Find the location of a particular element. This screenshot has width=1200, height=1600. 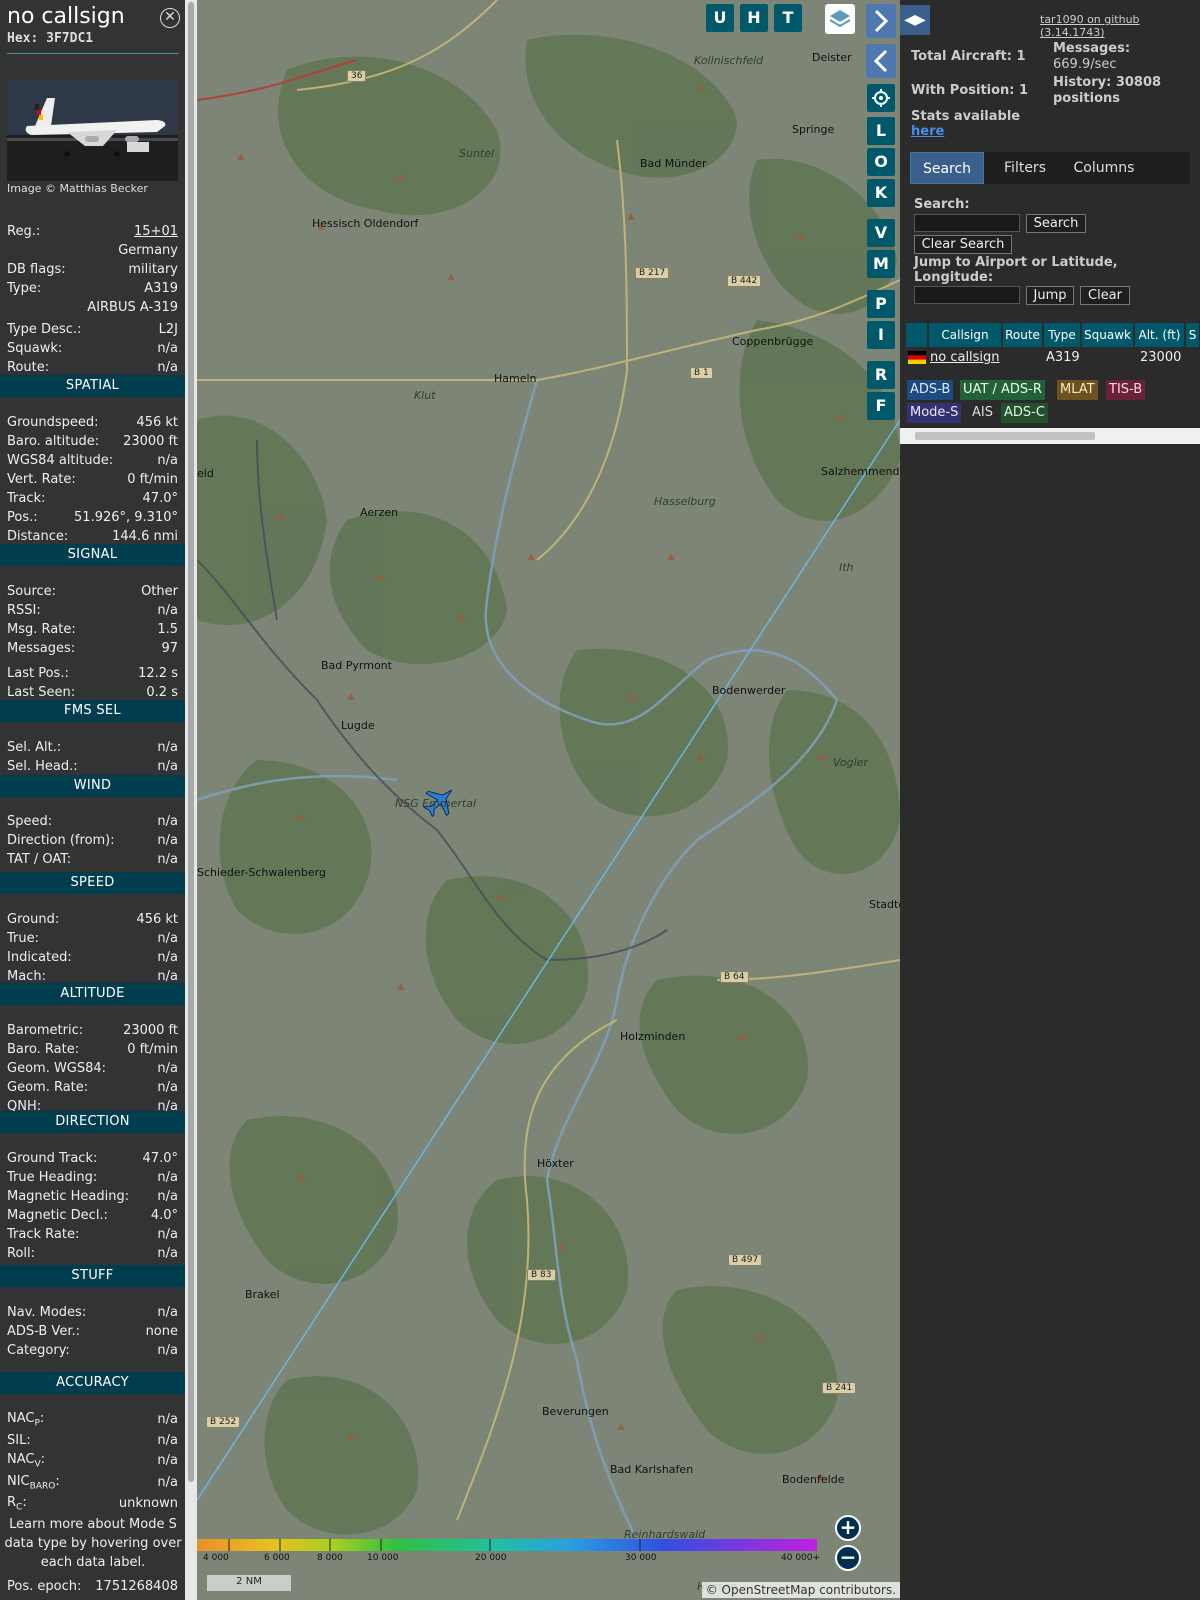

info-label: TAT / OAT: is located at coordinates (39, 859).